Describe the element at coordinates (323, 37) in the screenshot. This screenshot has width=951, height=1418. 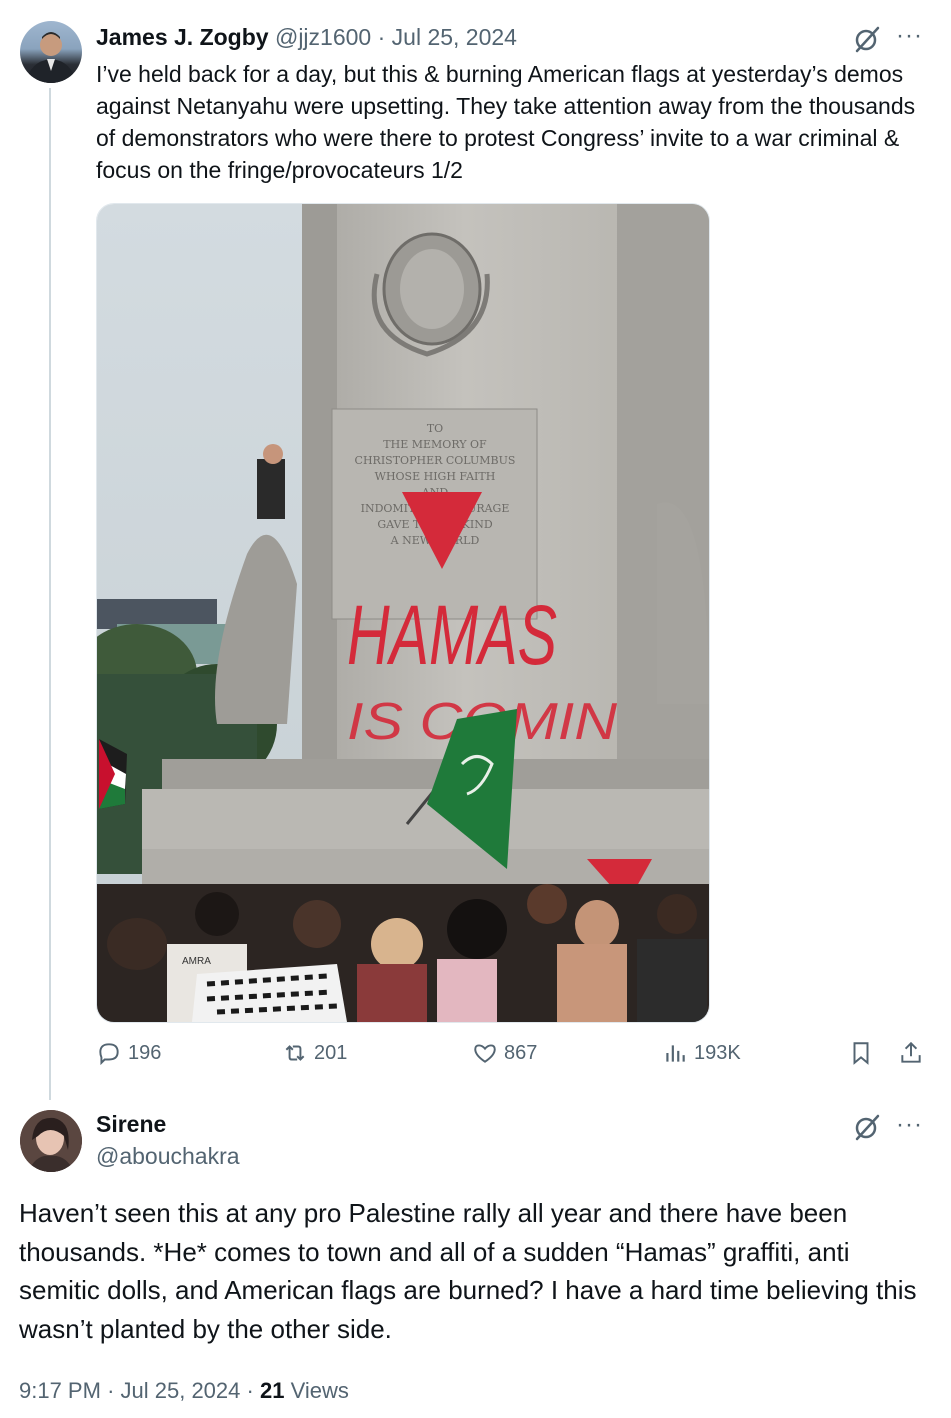
I see `author-handle: @jjz1600` at that location.